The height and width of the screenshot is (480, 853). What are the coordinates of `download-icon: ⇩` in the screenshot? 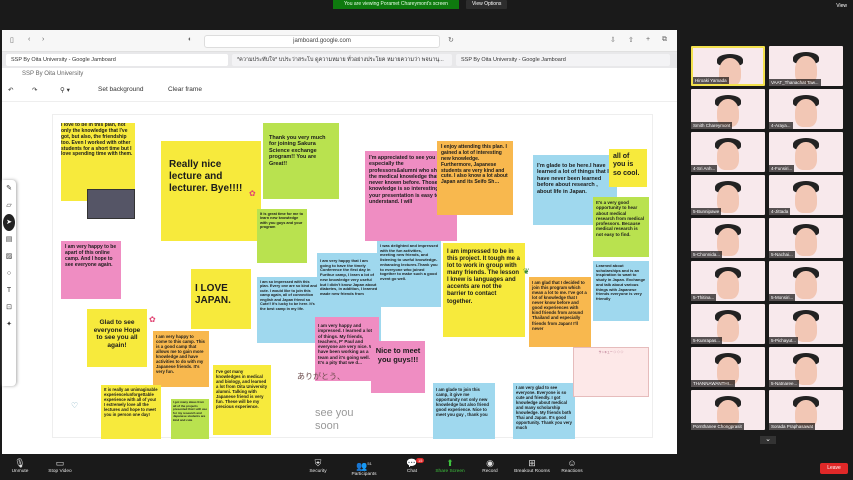 It's located at (613, 40).